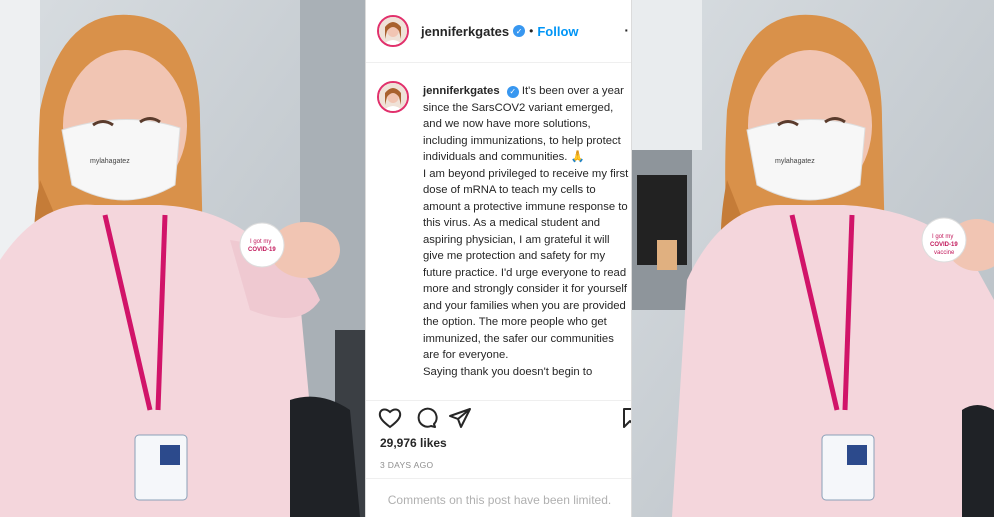  What do you see at coordinates (461, 91) in the screenshot?
I see `caption-username: jenniferkgates` at bounding box center [461, 91].